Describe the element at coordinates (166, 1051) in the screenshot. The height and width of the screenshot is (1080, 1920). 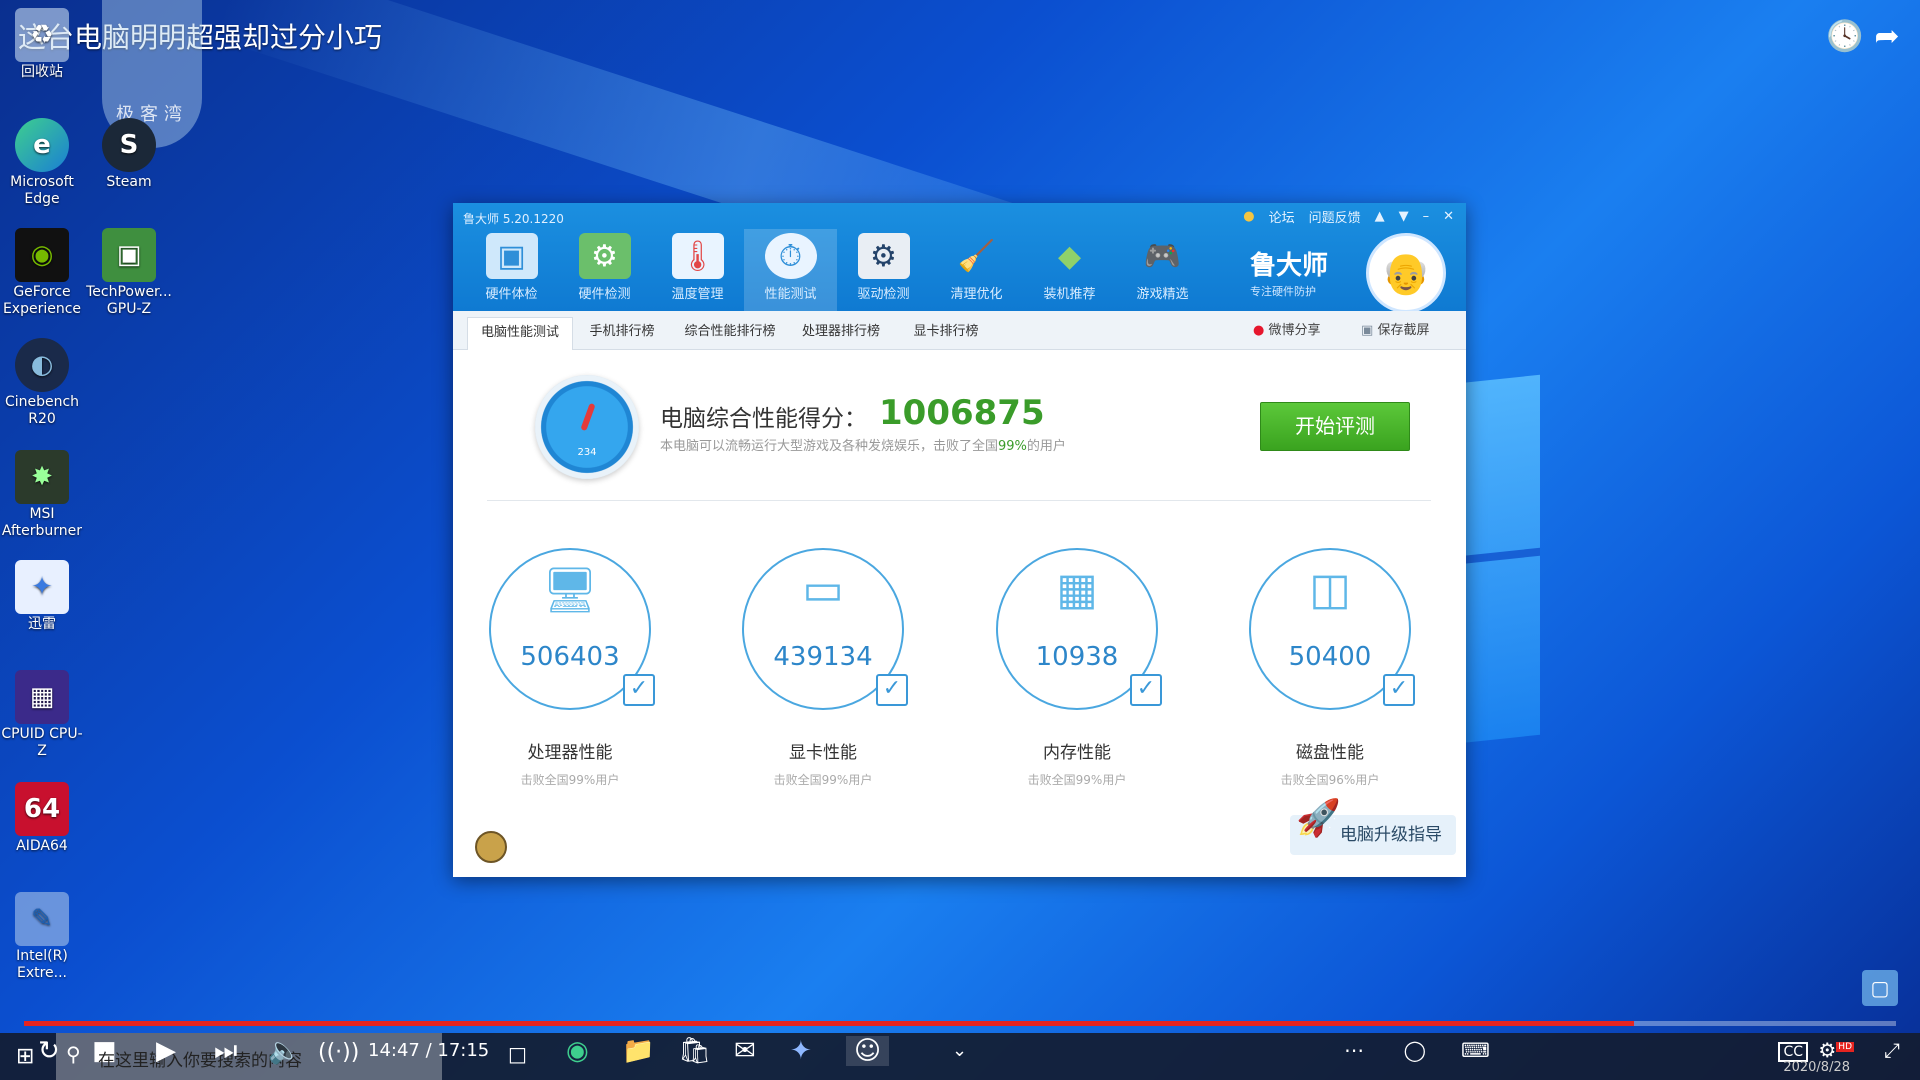
I see `play-icon: ▶` at that location.